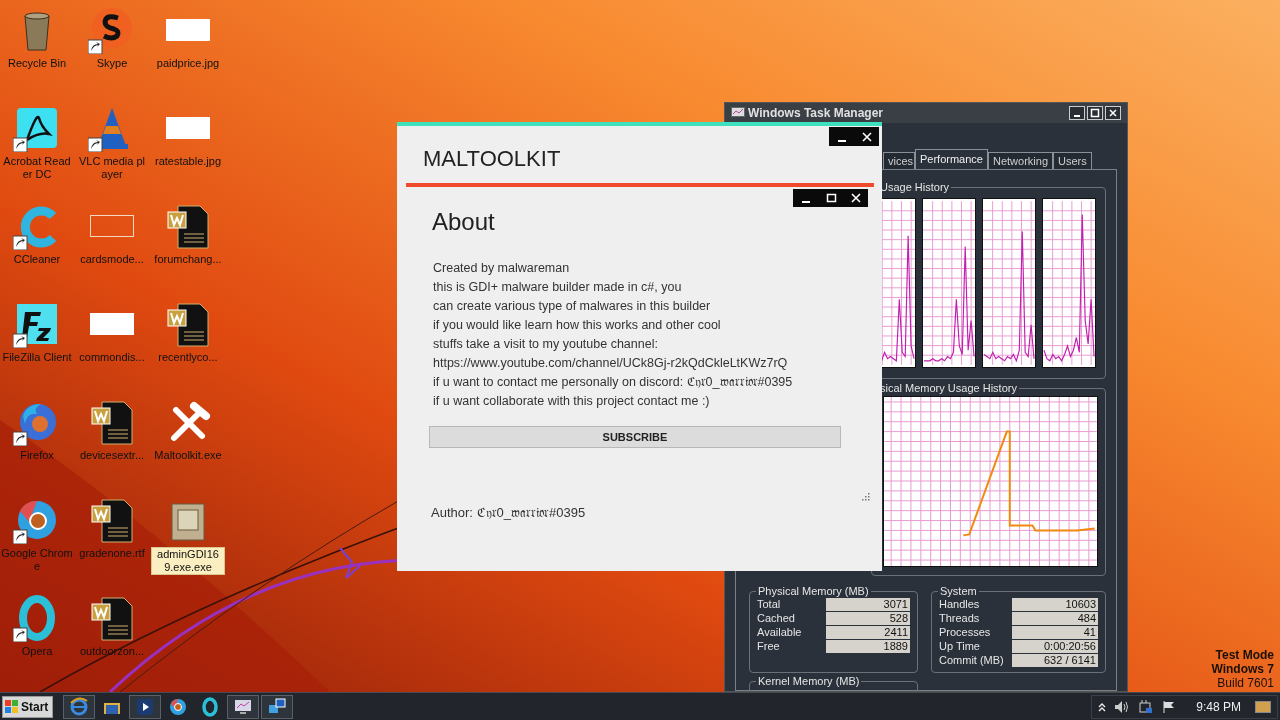  Describe the element at coordinates (1245, 683) in the screenshot. I see `os-notice-text: Build 7601` at that location.